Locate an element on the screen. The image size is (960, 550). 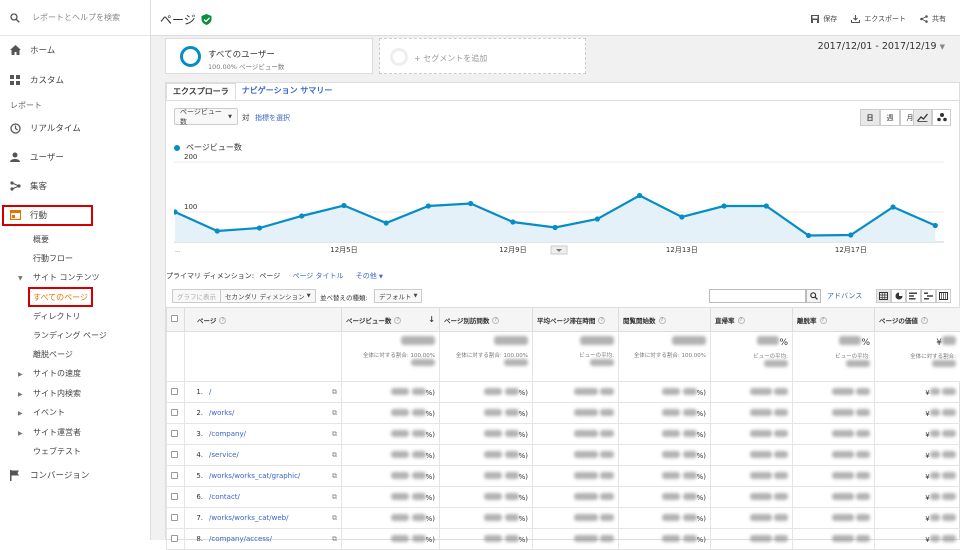
sidebar-item-site-speed: ▶サイトの速度 is located at coordinates (49, 374).